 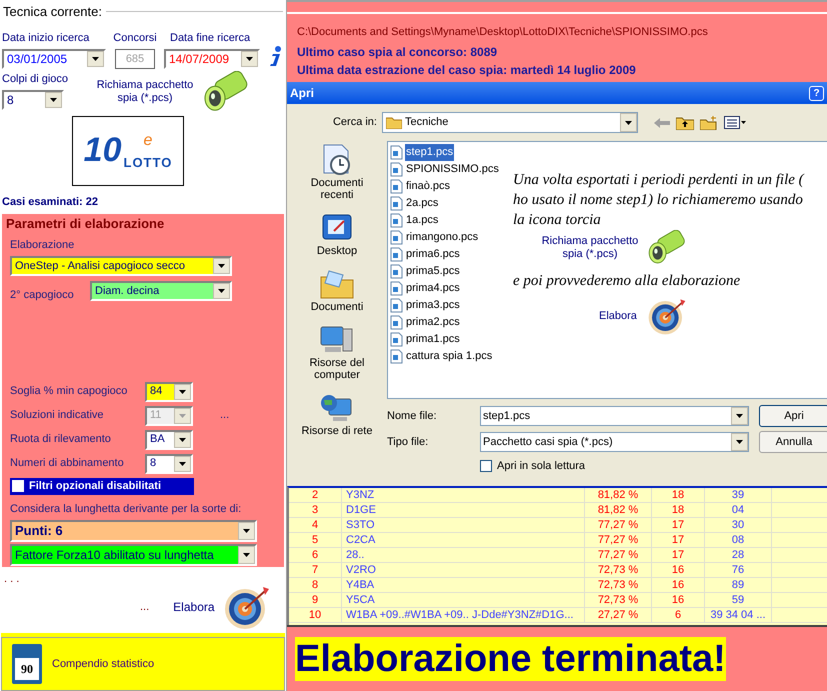 What do you see at coordinates (143, 663) in the screenshot?
I see `summary-panel: 90 Compendio statistico` at bounding box center [143, 663].